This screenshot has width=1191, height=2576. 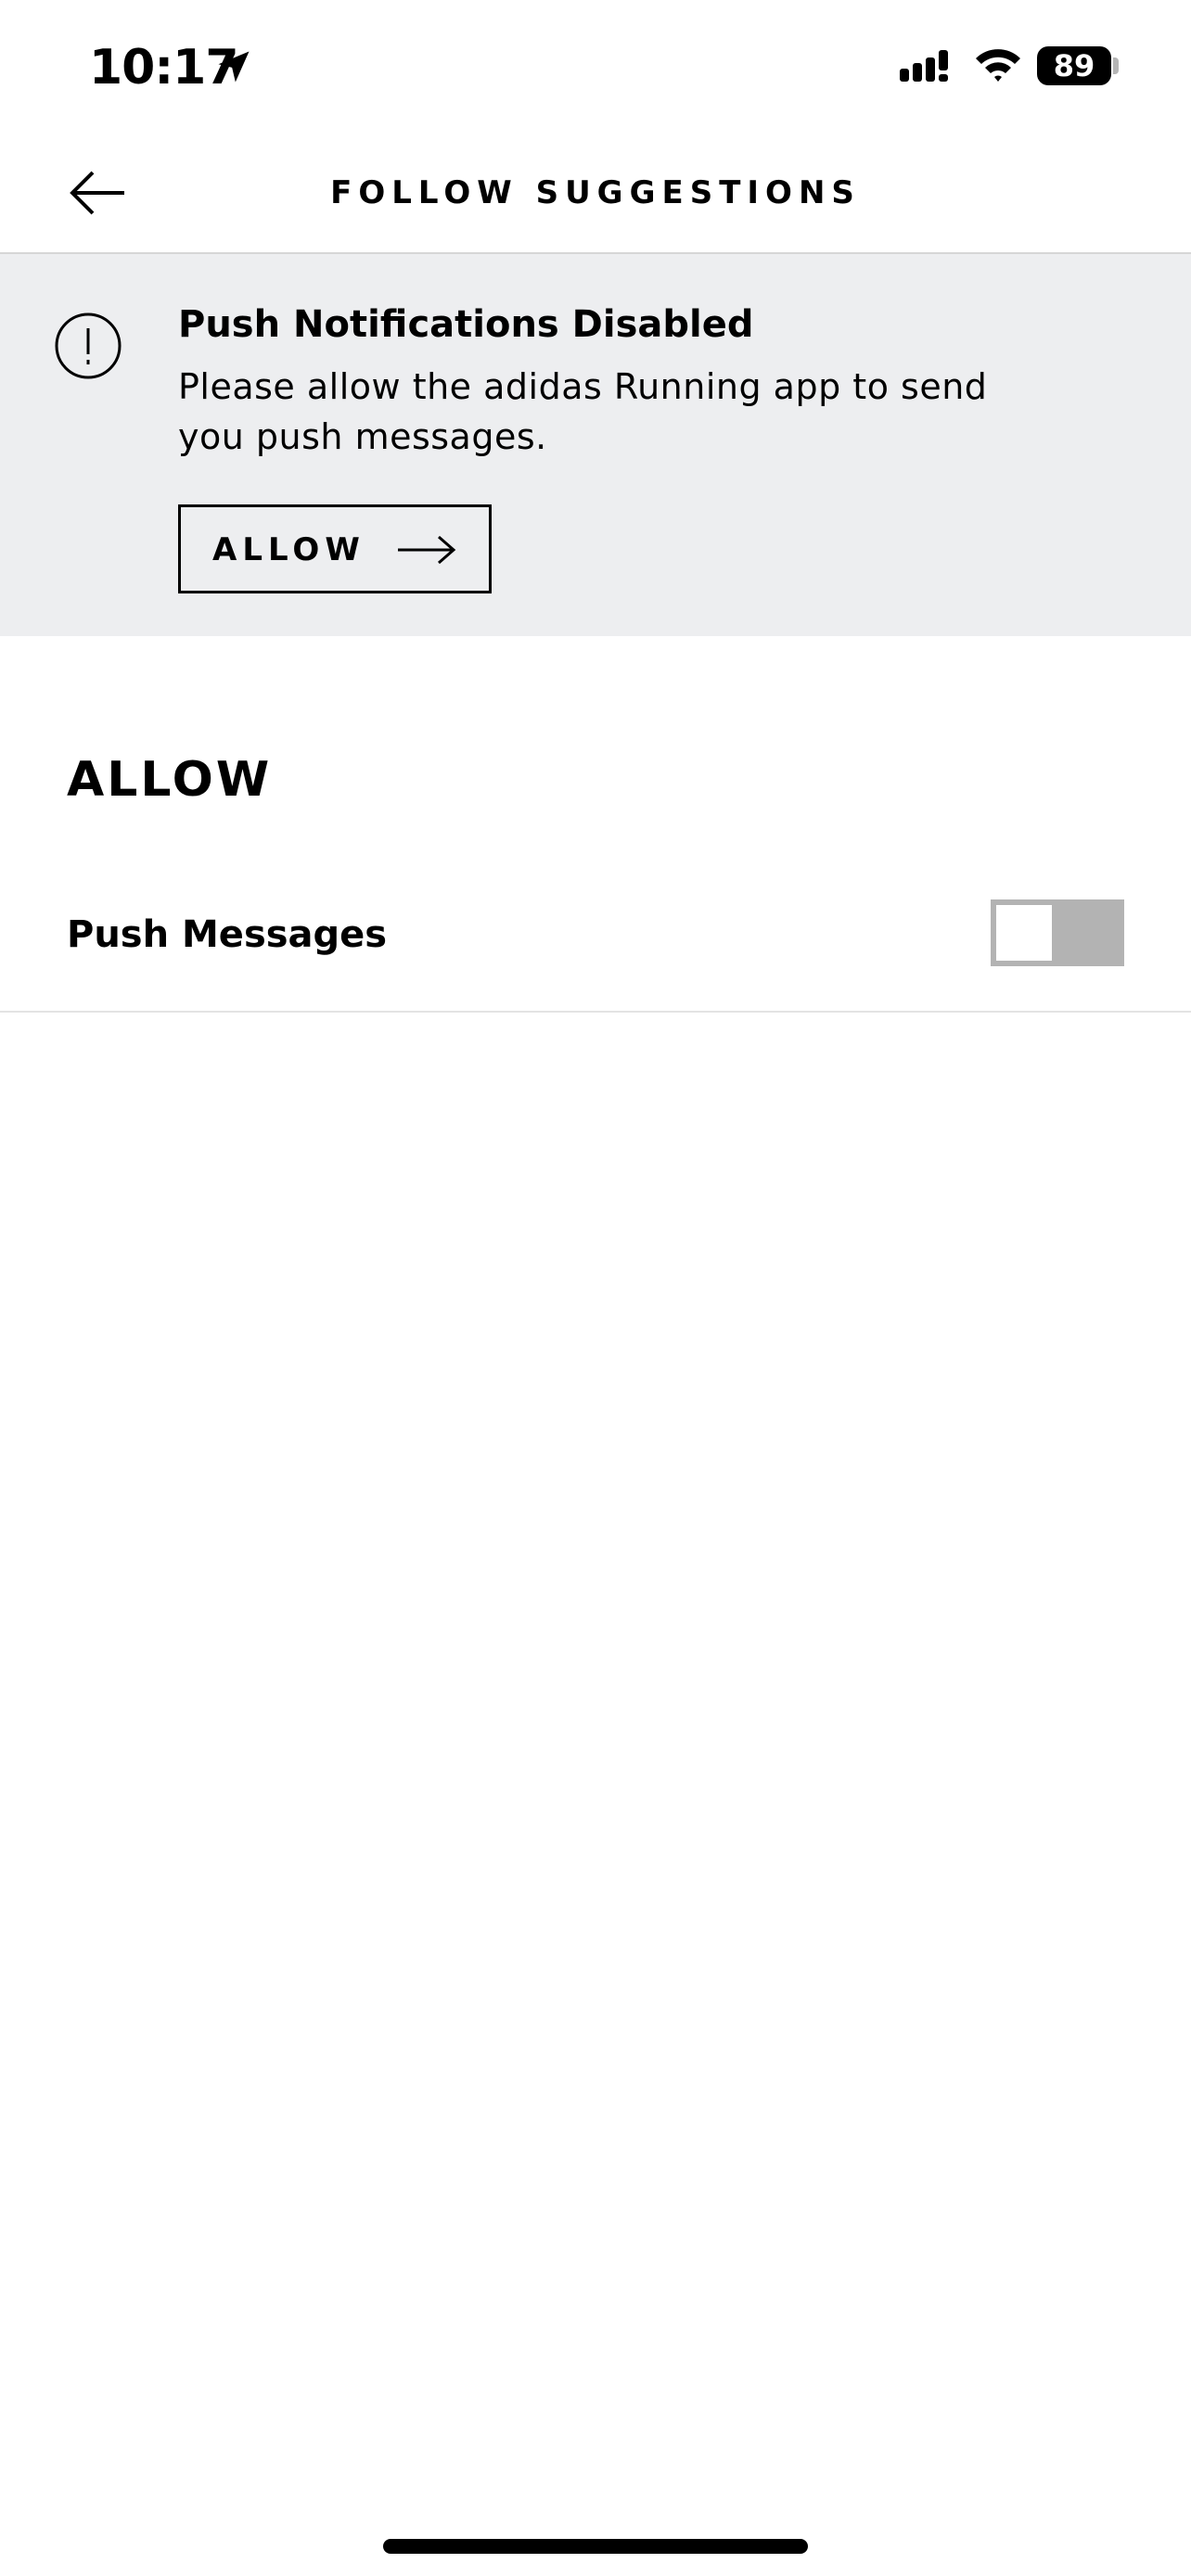 What do you see at coordinates (1024, 933) in the screenshot?
I see `toggle-knob` at bounding box center [1024, 933].